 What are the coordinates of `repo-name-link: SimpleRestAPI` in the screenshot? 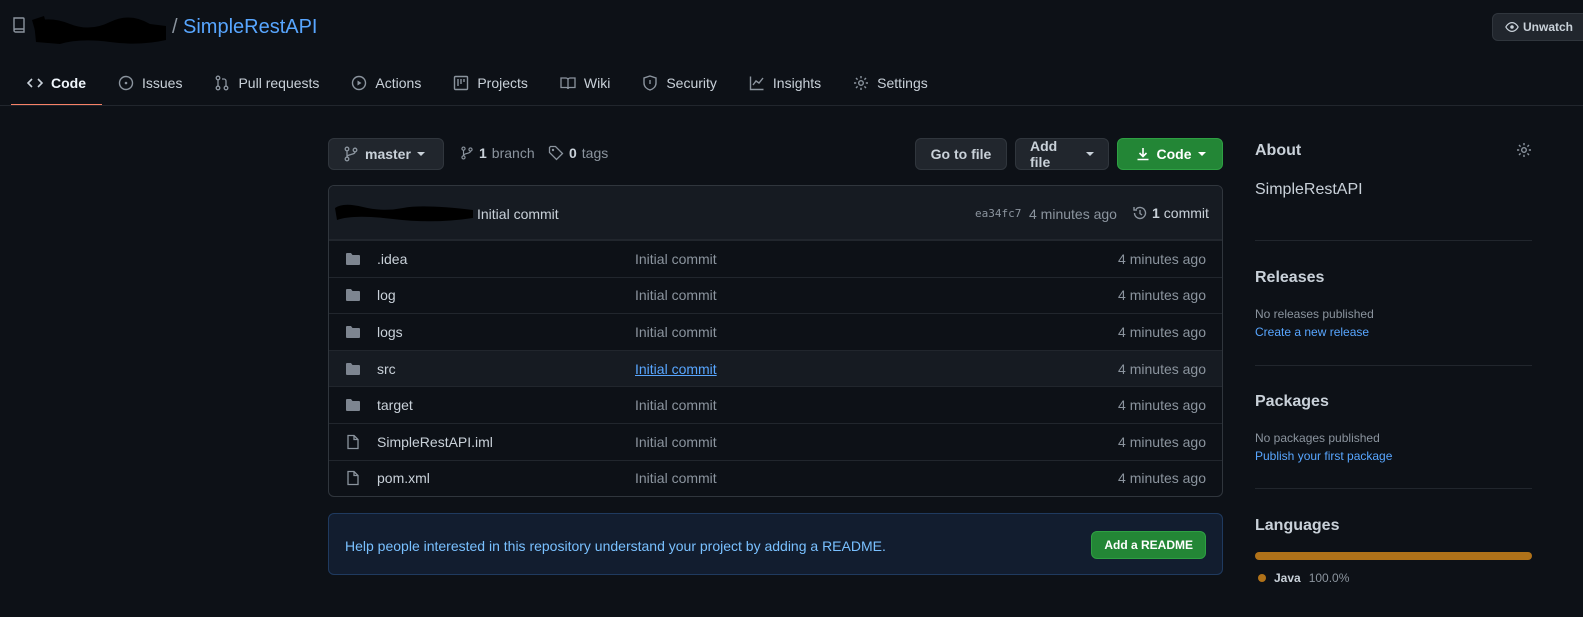 It's located at (250, 27).